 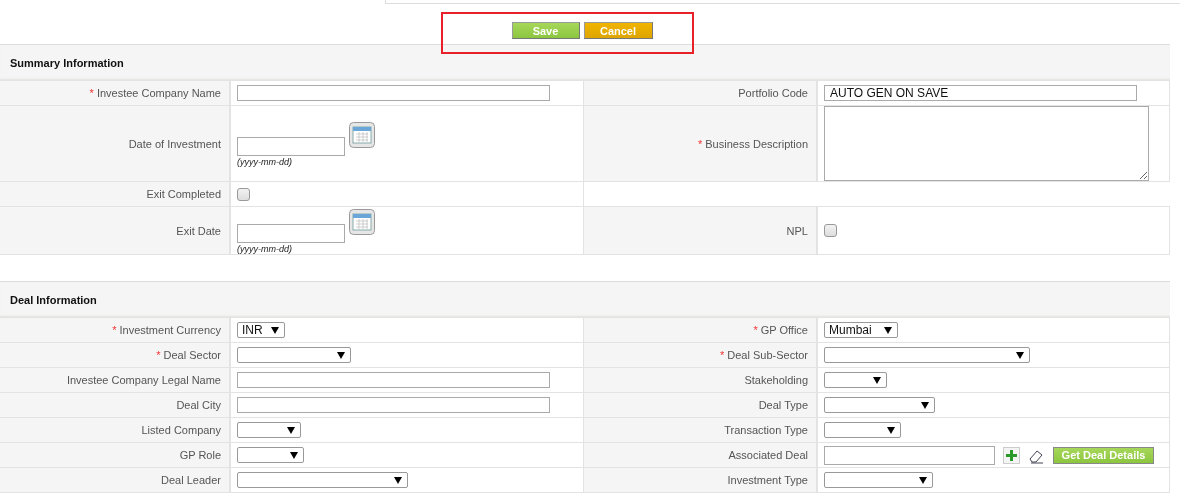 I want to click on plus-icon, so click(x=1011, y=455).